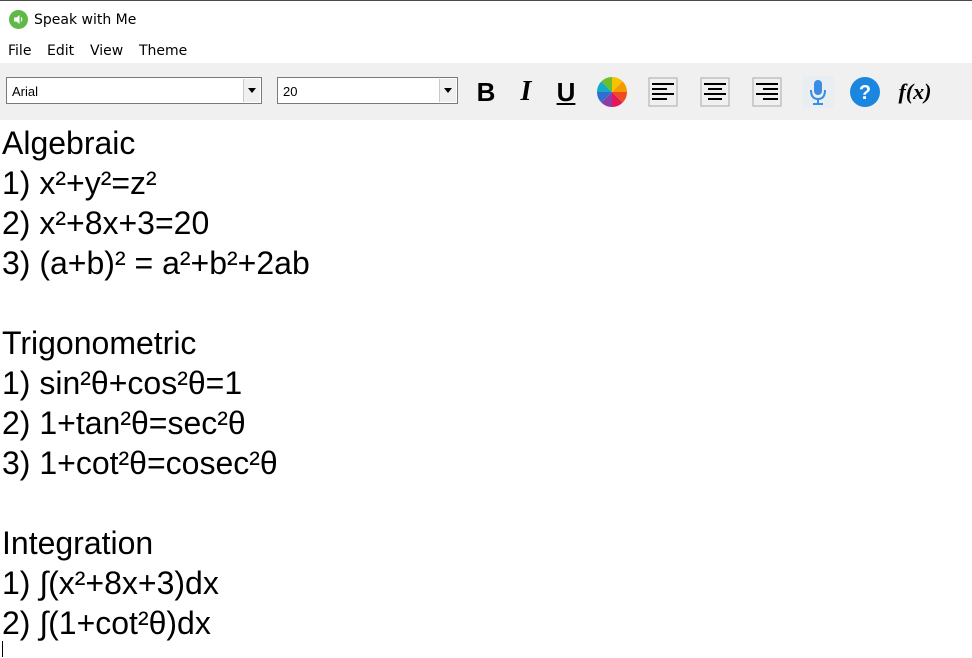  I want to click on doc-line: 1) x²+y²=z², so click(79, 183).